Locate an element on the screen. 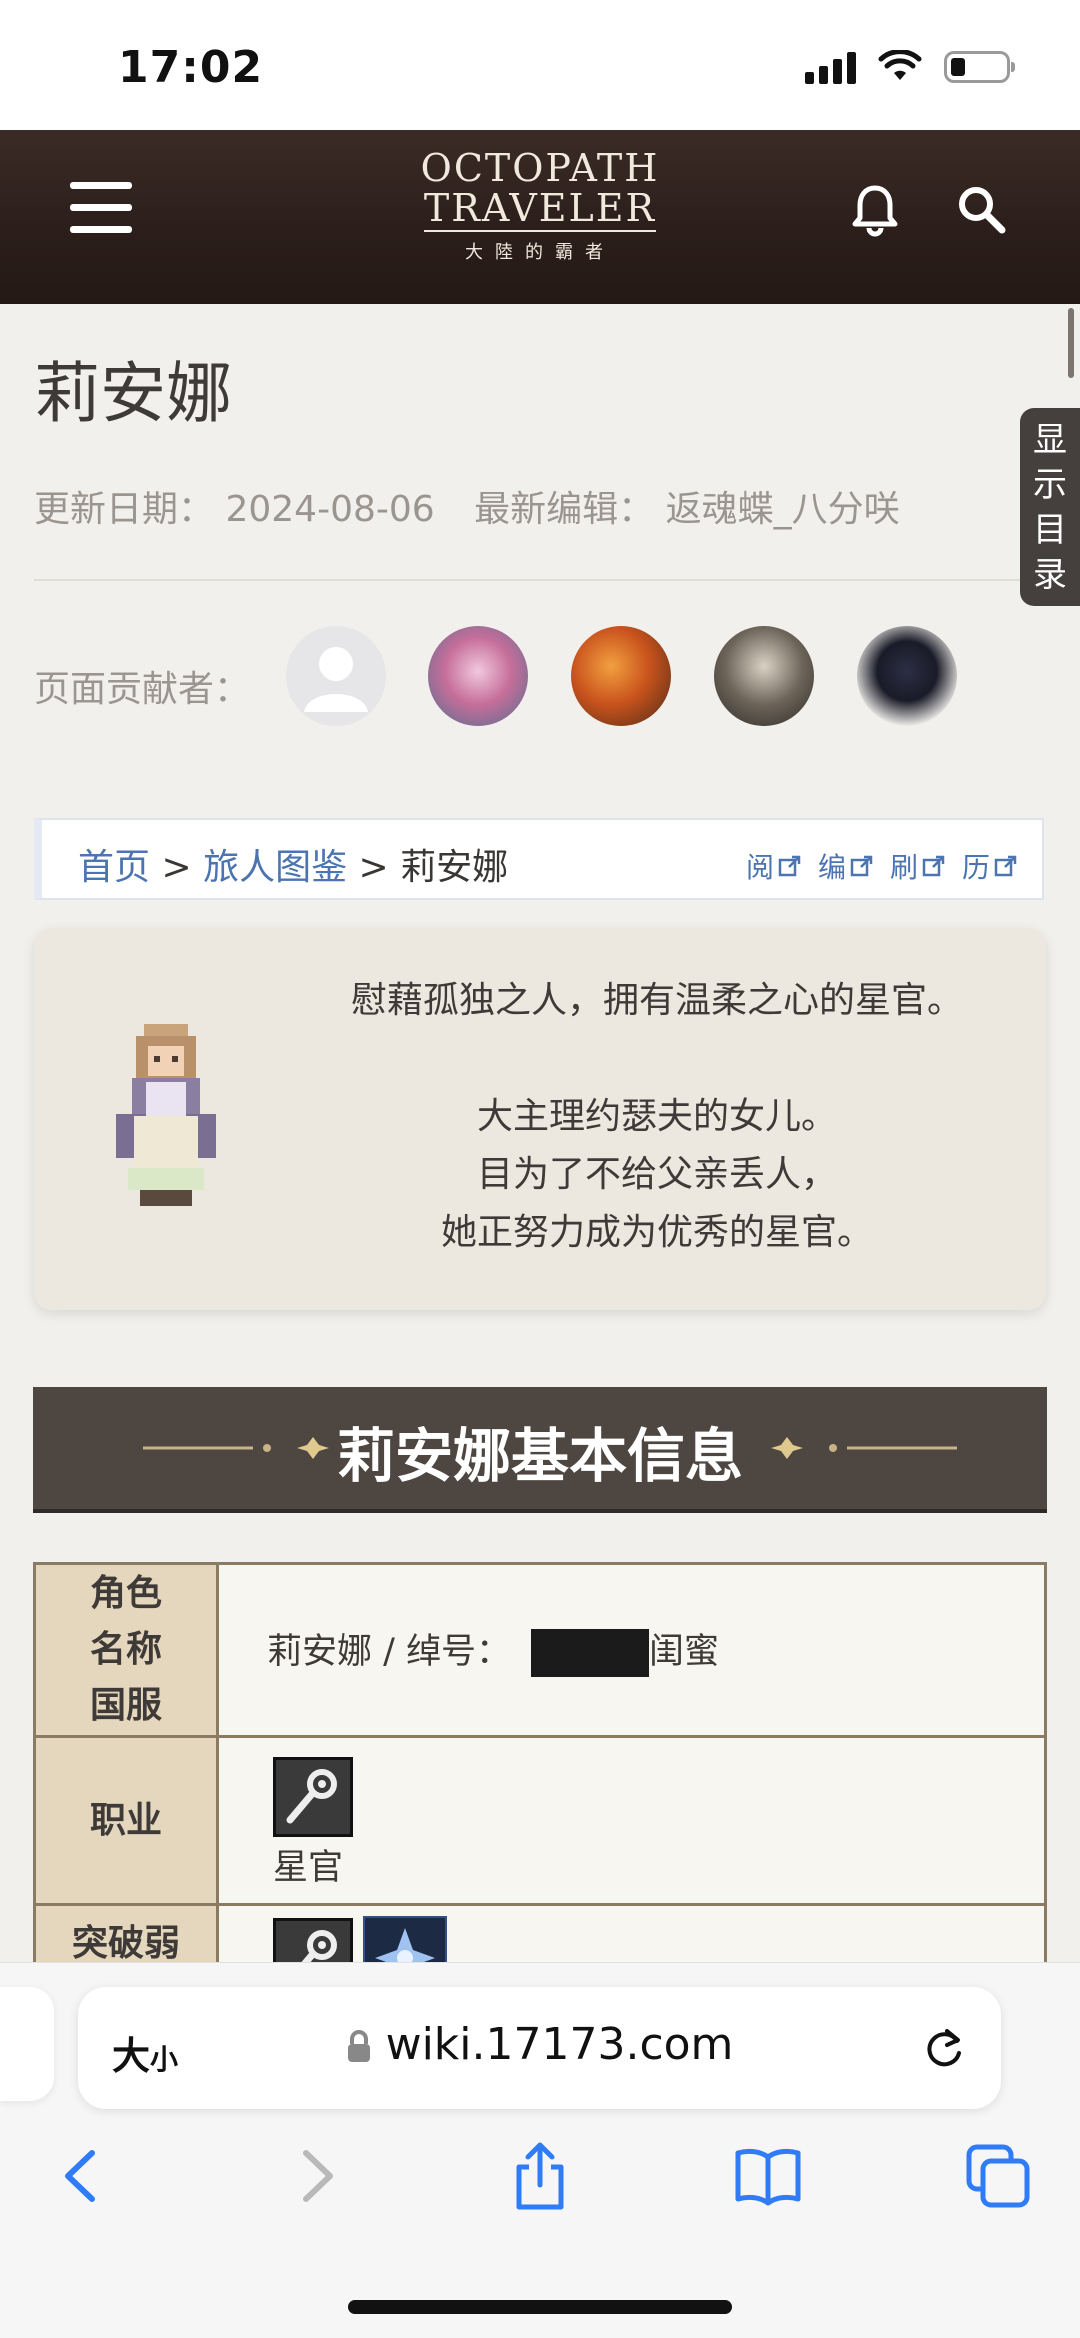 Image resolution: width=1080 pixels, height=2338 pixels. logo-line2: TRAVELER is located at coordinates (540, 209).